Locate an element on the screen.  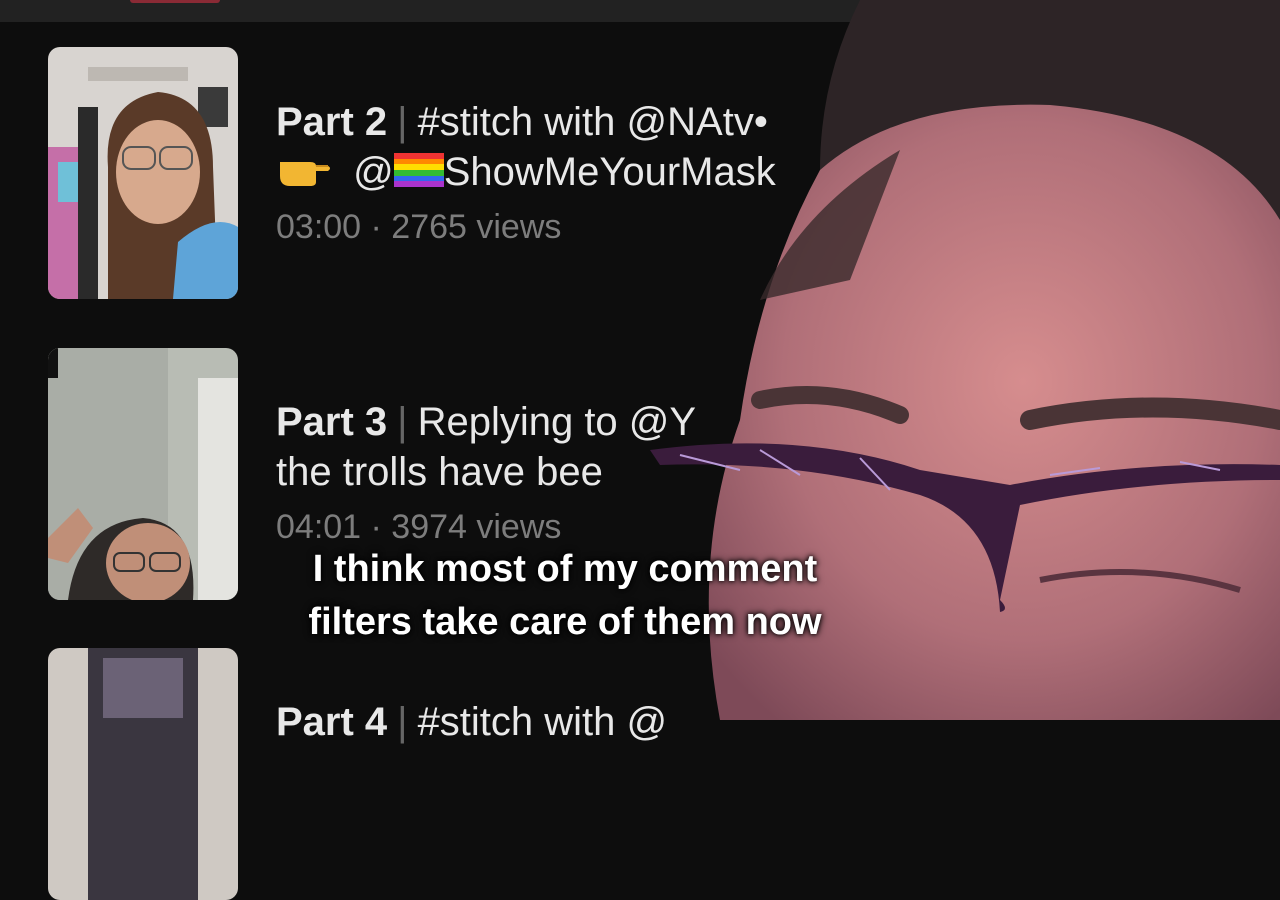
top-bar-accent is located at coordinates (175, 1).